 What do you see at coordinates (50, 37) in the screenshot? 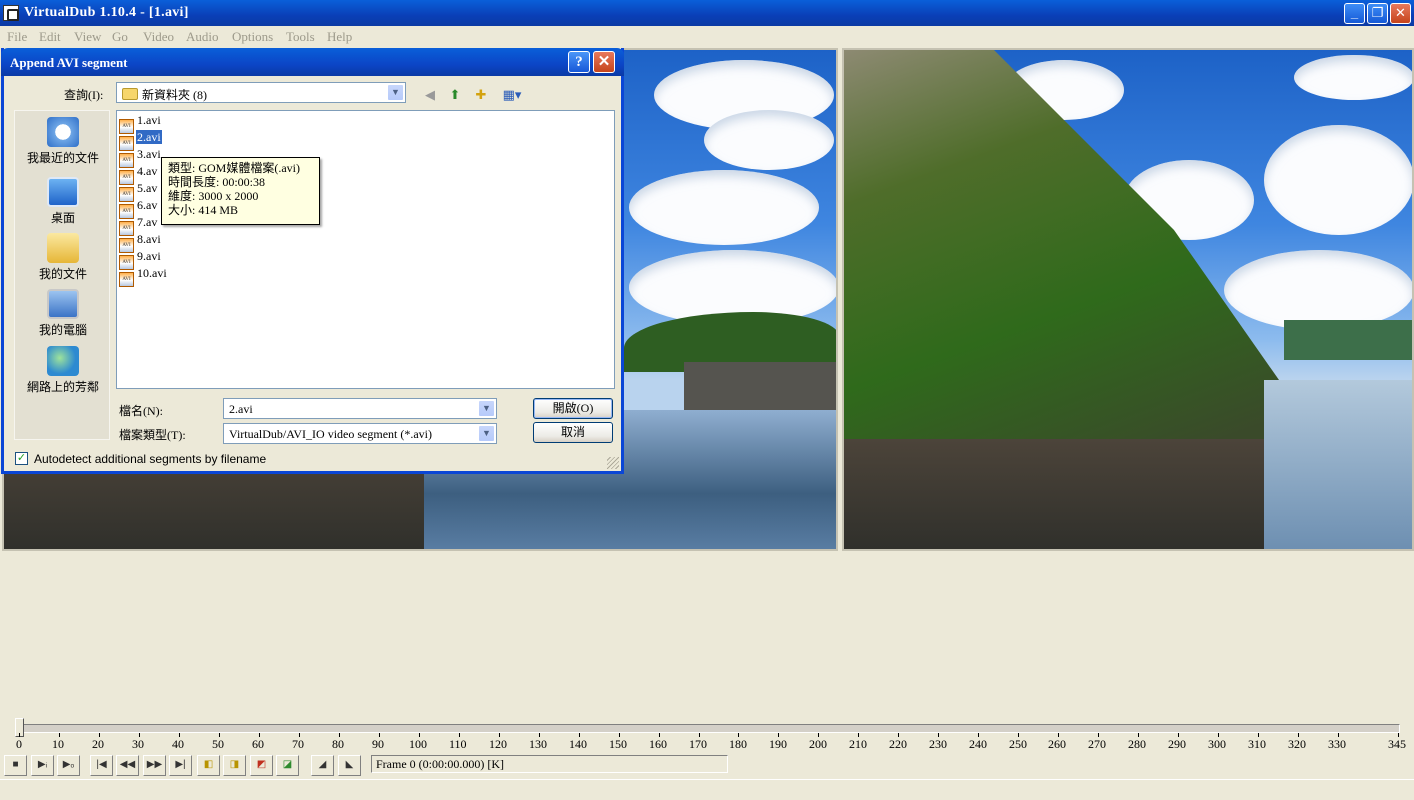
I see `menu-edit: Edit` at bounding box center [50, 37].